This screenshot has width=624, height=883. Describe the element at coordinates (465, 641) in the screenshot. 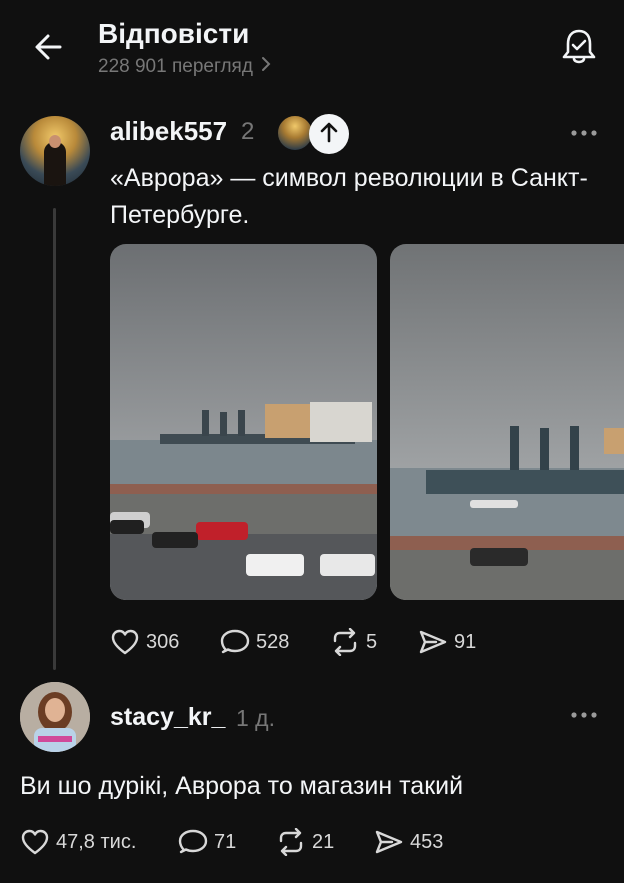

I see `share-count: 91` at that location.